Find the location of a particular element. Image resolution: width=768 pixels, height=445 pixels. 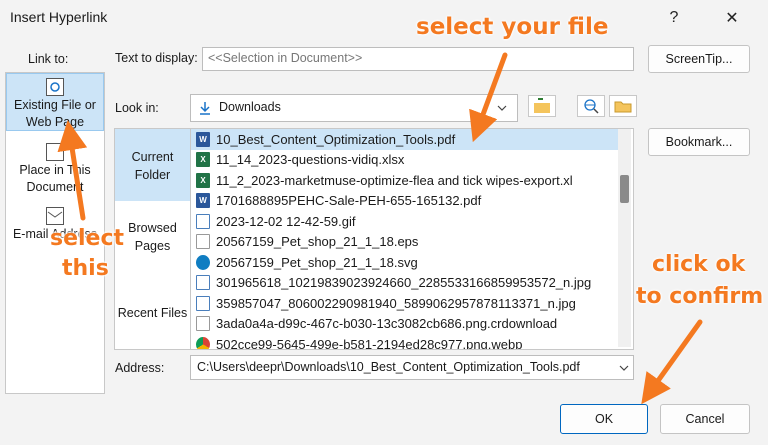

annotation-select-file: select your file is located at coordinates (512, 27).